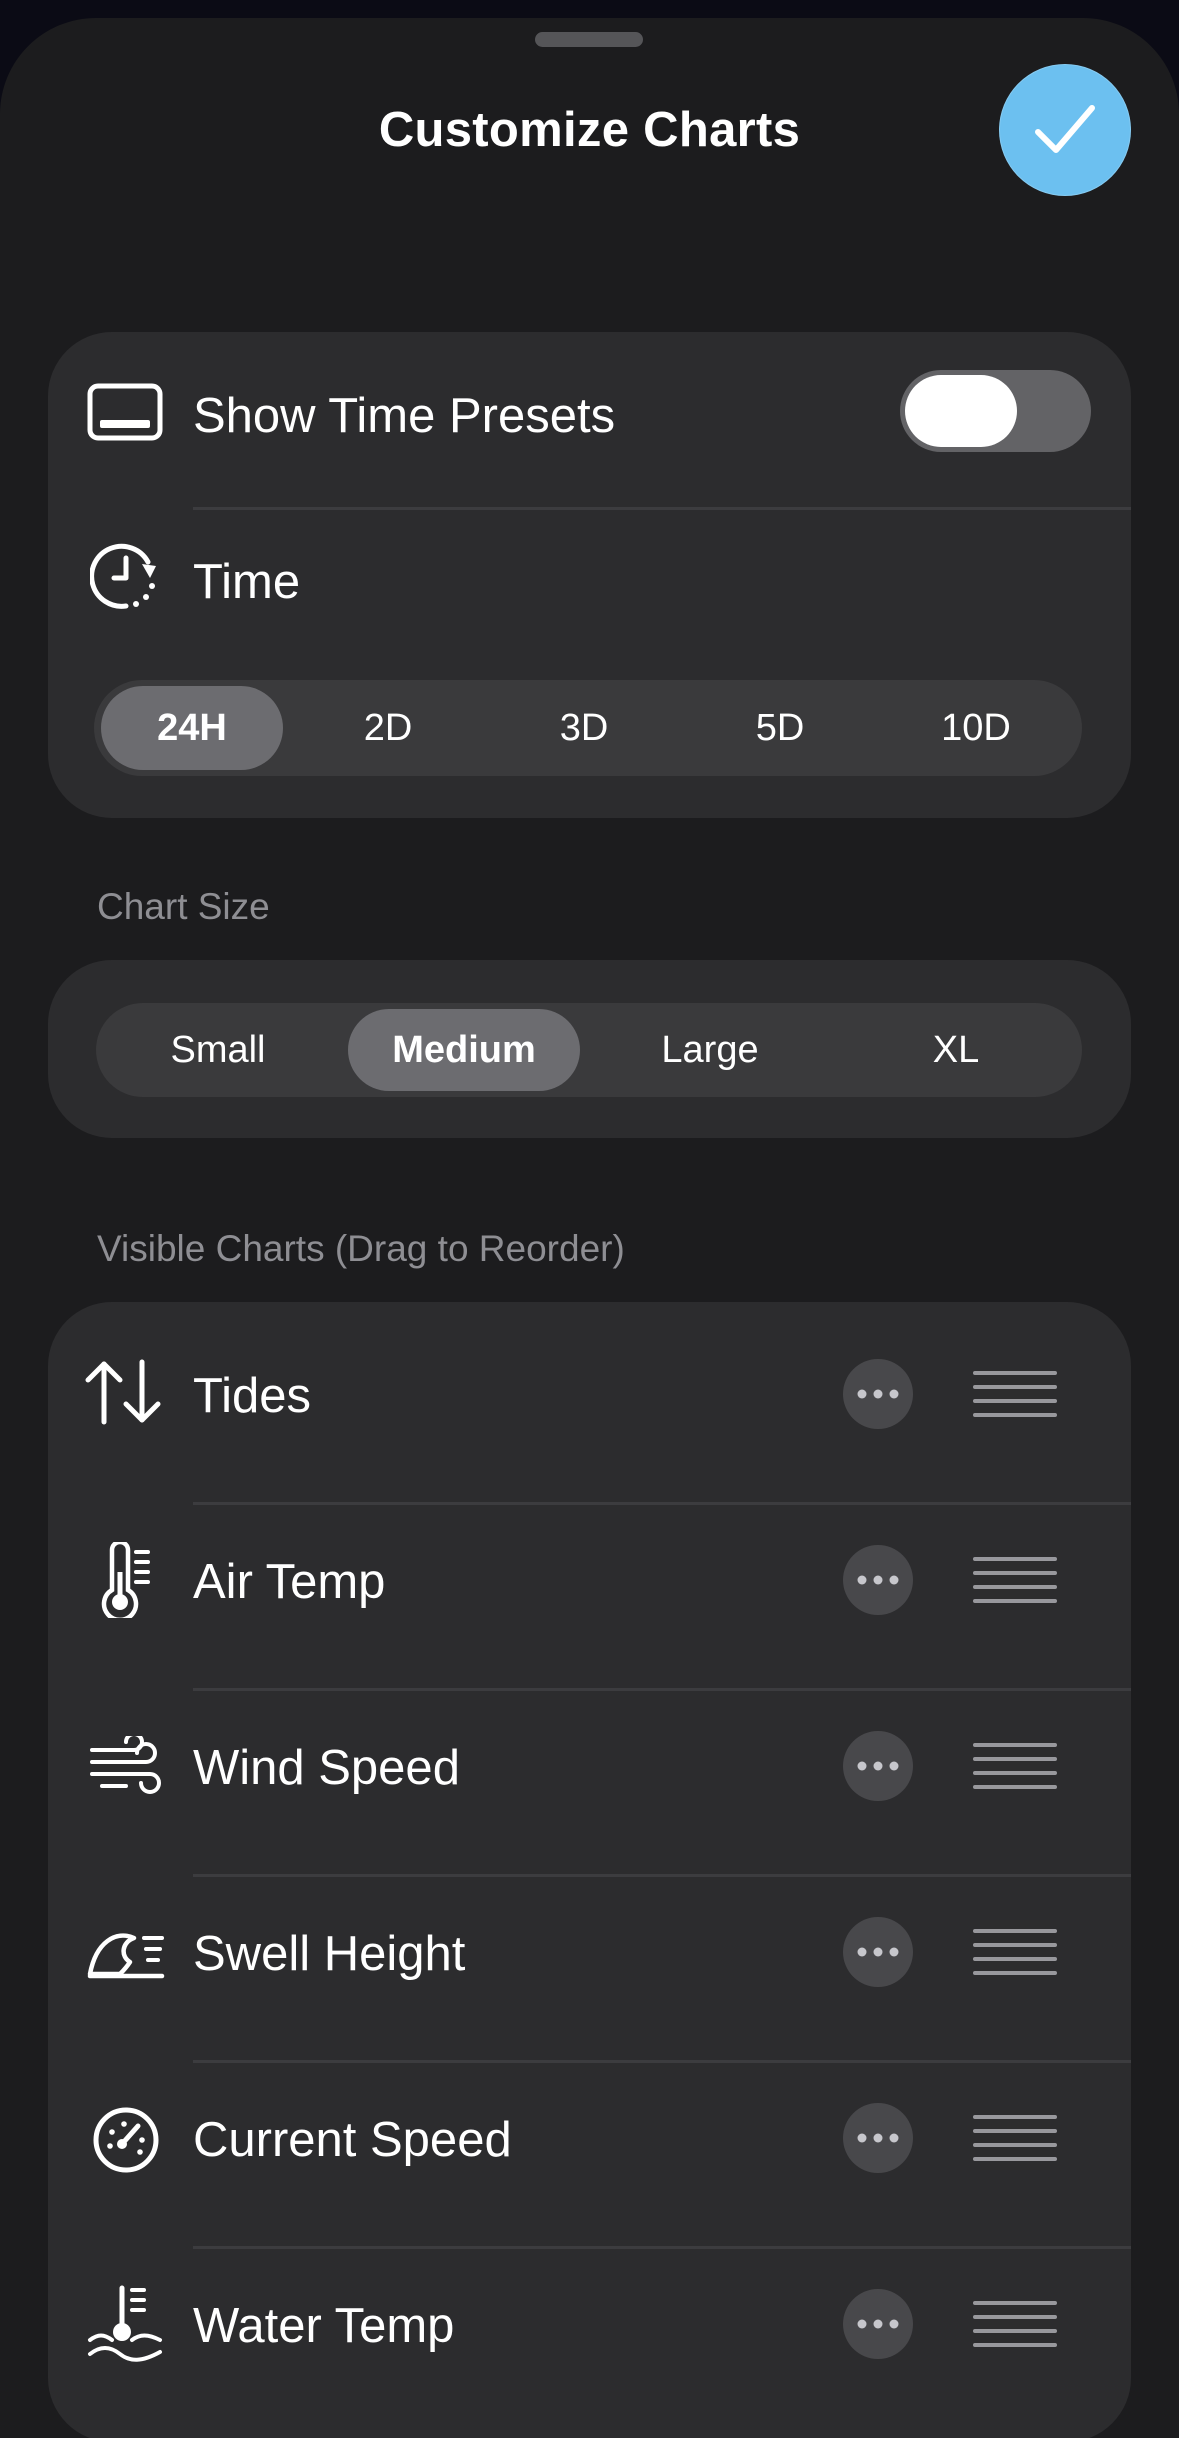  Describe the element at coordinates (710, 1050) in the screenshot. I see `size-option-large: Large` at that location.